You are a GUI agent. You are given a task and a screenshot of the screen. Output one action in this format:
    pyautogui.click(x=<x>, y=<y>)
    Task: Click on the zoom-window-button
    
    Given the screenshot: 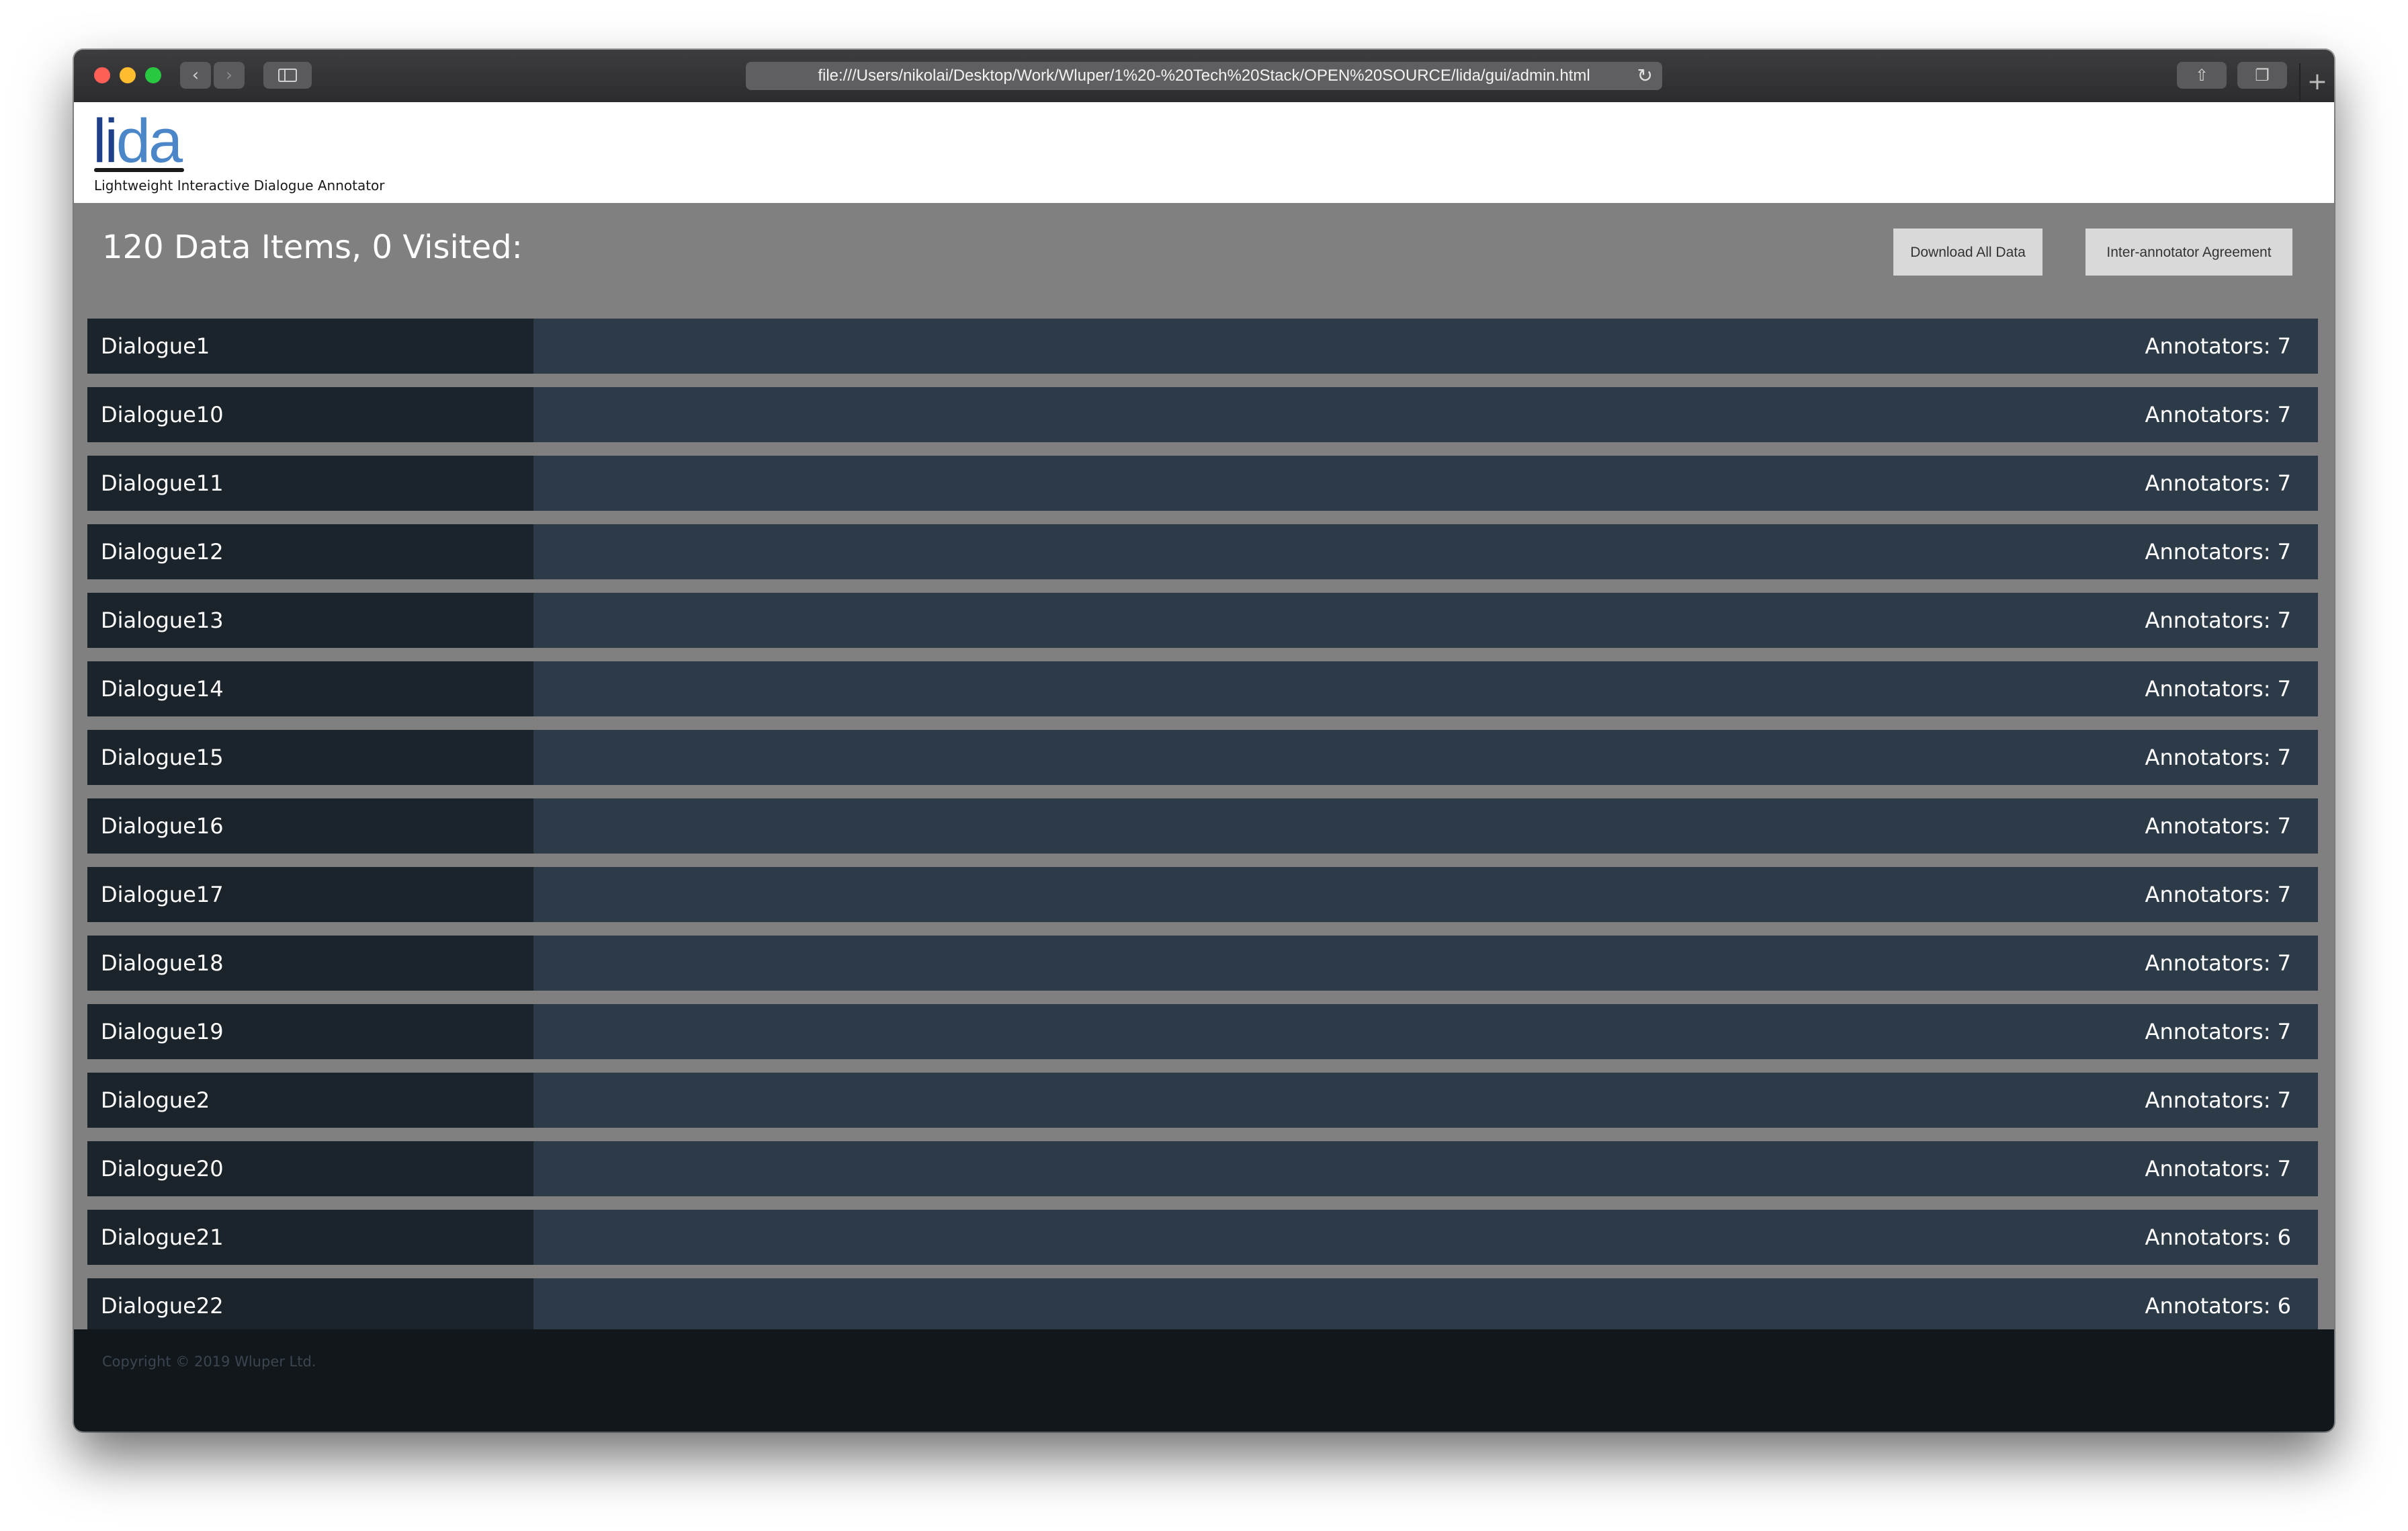 What is the action you would take?
    pyautogui.click(x=153, y=75)
    